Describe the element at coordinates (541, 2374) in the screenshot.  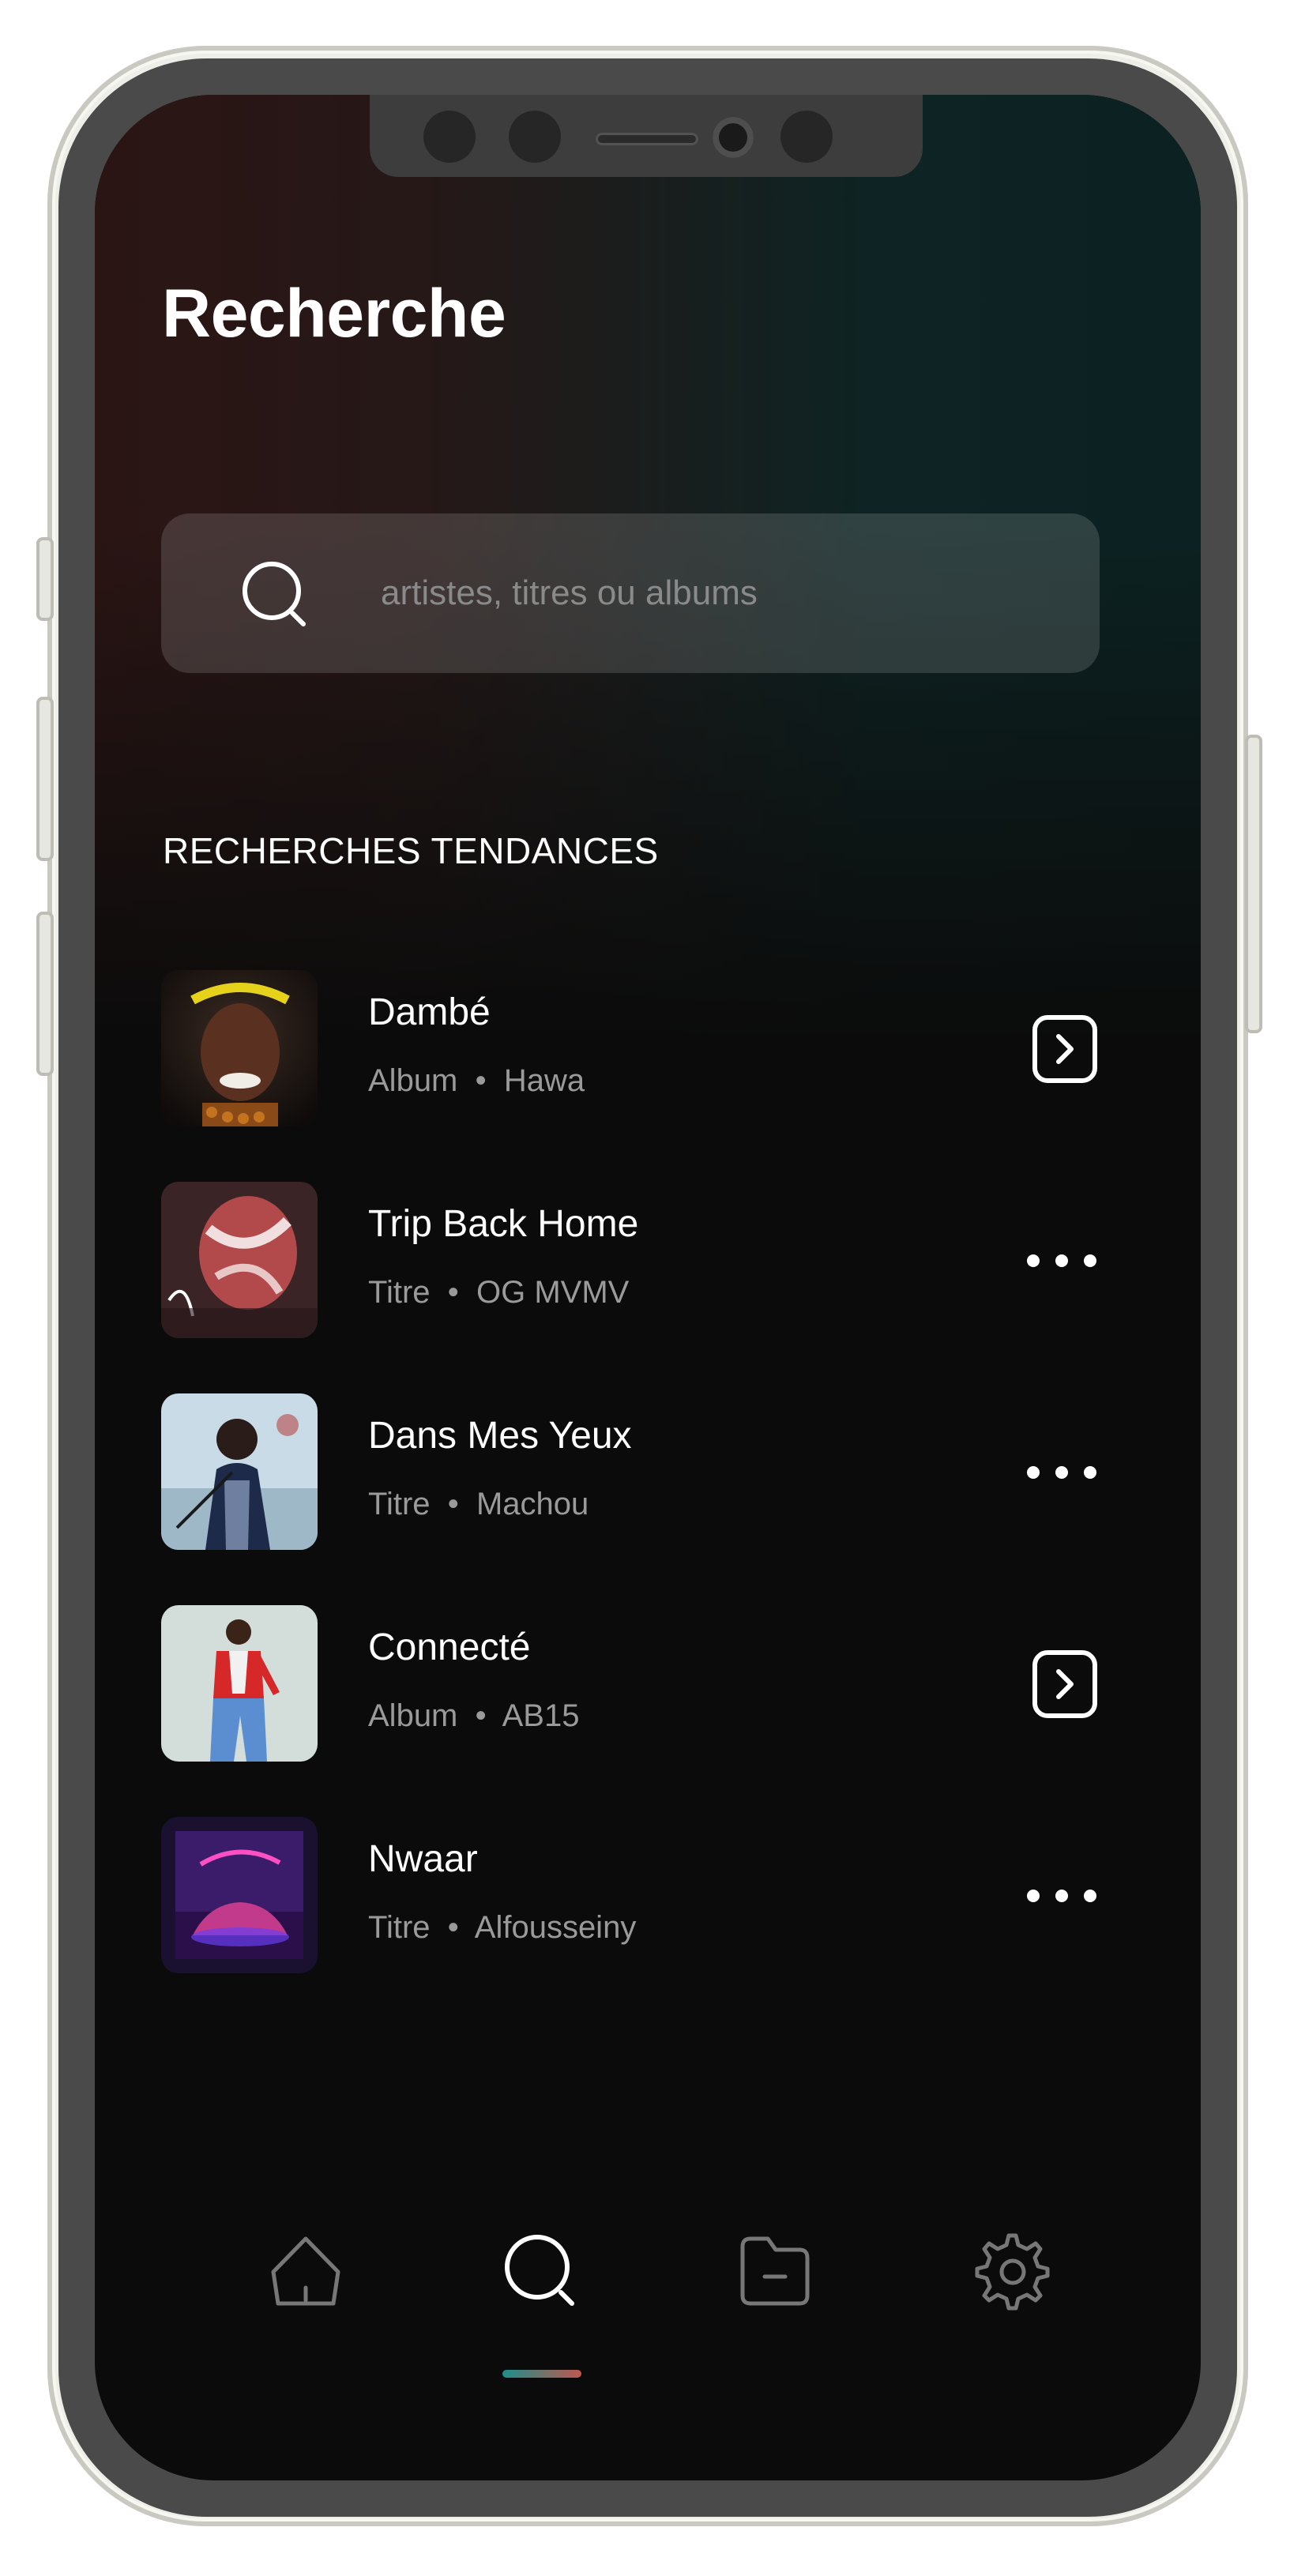
I see `active-tab-indicator` at that location.